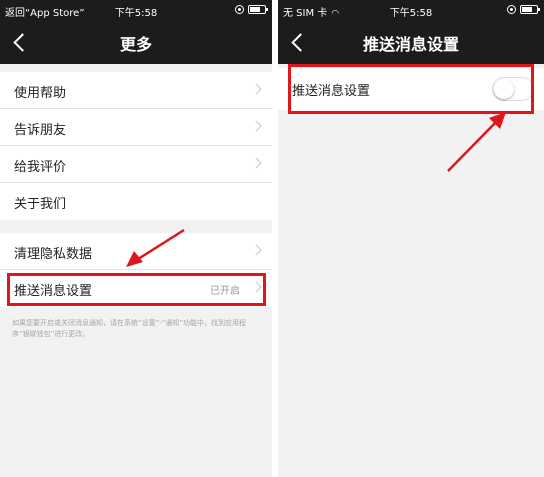  Describe the element at coordinates (476, 142) in the screenshot. I see `arrow-to-toggle` at that location.